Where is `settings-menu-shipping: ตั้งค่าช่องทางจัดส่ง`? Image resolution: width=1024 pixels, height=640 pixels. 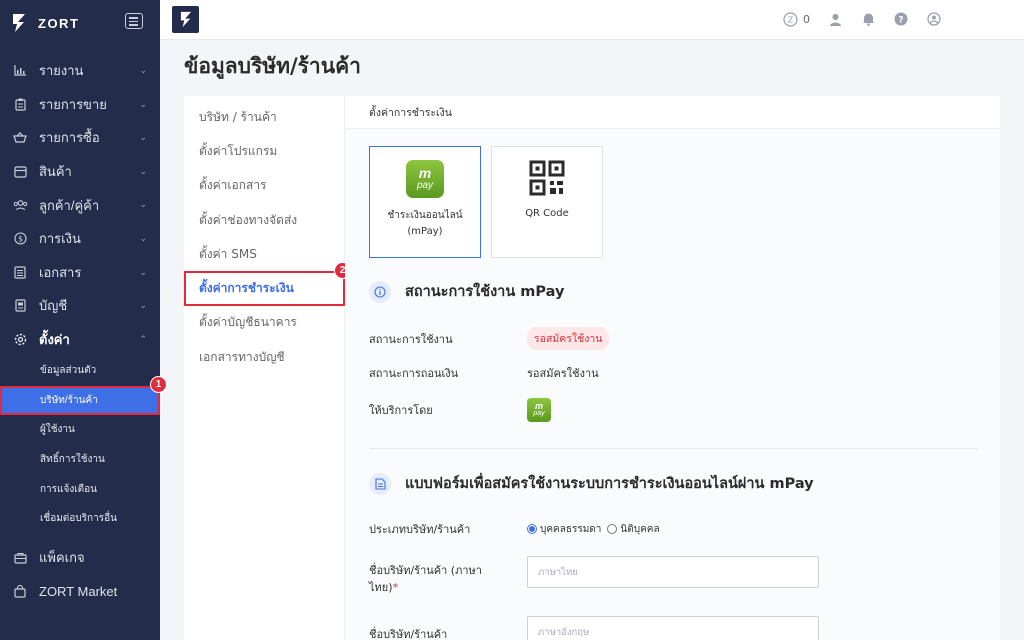
settings-menu-shipping: ตั้งค่าช่องทางจัดส่ง is located at coordinates (264, 220).